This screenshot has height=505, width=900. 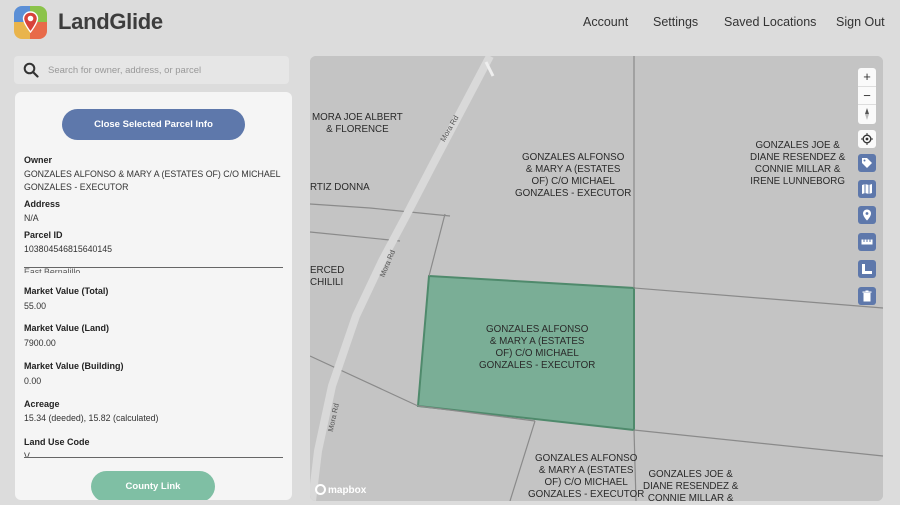 I want to click on land-use-code-value: V, so click(x=27, y=454).